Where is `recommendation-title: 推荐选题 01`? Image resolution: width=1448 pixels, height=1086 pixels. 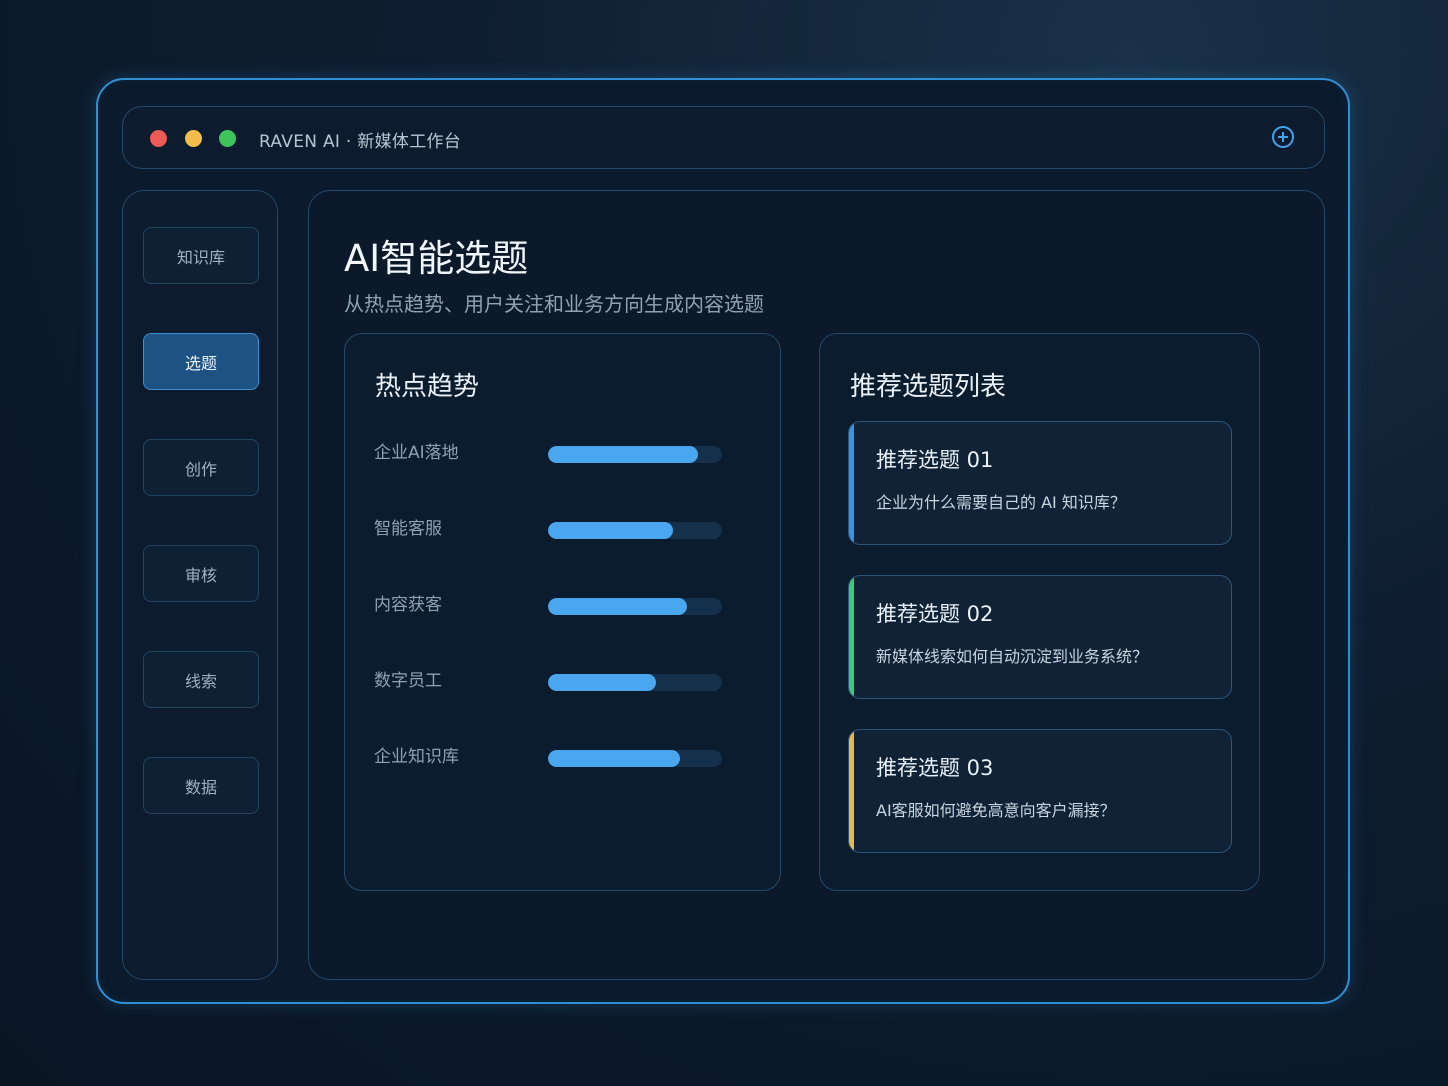 recommendation-title: 推荐选题 01 is located at coordinates (935, 460).